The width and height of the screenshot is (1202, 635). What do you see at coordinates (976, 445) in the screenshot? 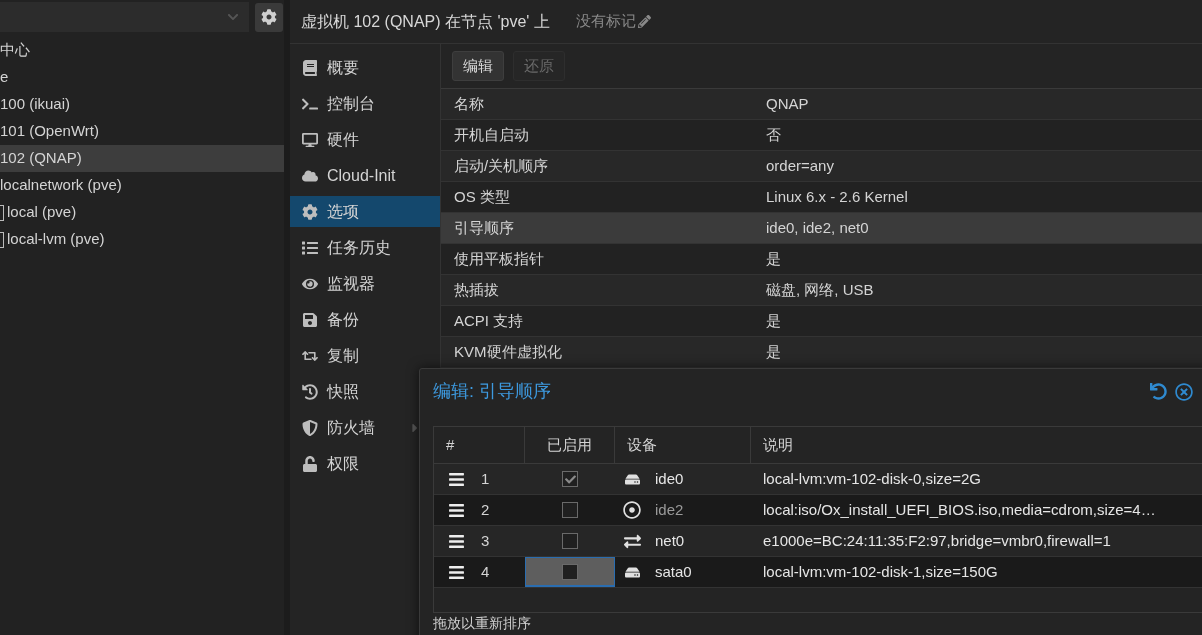
I see `column-header: 说明` at bounding box center [976, 445].